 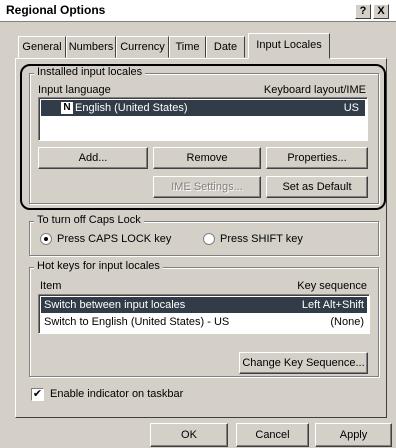 What do you see at coordinates (89, 220) in the screenshot?
I see `caps-lock-legend: To turn off Caps Lock` at bounding box center [89, 220].